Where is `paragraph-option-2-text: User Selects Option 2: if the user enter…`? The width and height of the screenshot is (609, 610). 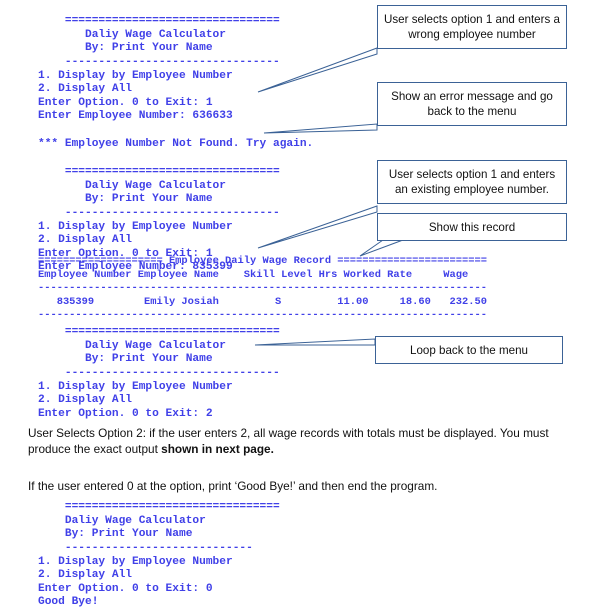
paragraph-option-2-text: User Selects Option 2: if the user enter… is located at coordinates (288, 441).